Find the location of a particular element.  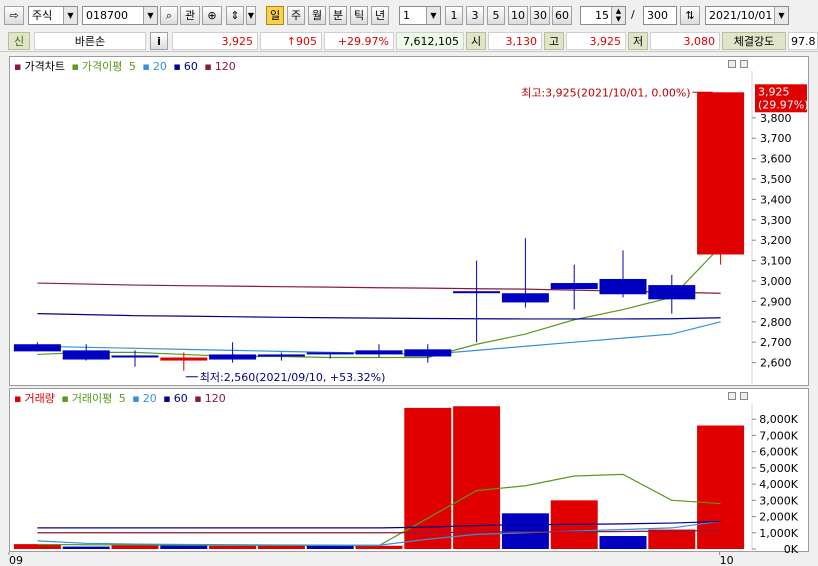

count-value: 15 is located at coordinates (602, 15).